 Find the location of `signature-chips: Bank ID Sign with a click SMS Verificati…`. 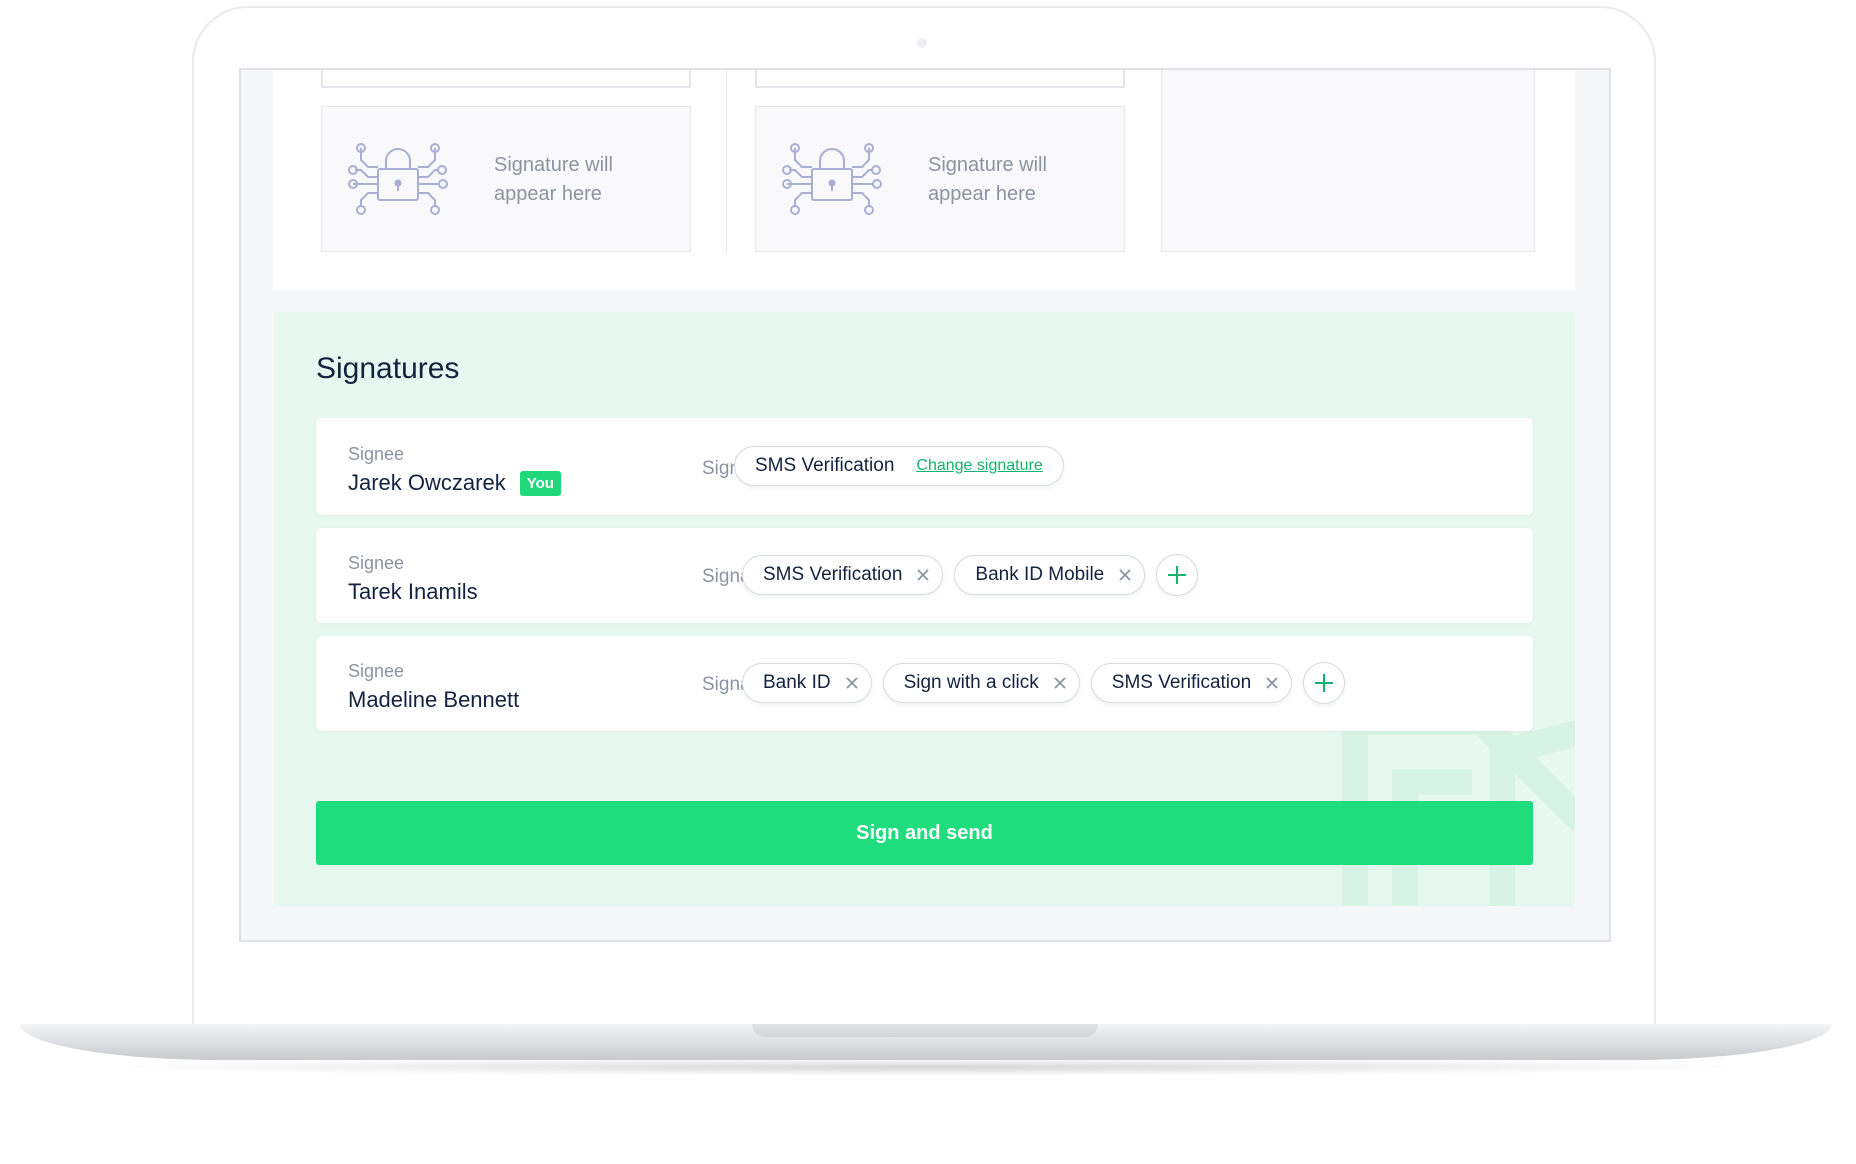

signature-chips: Bank ID Sign with a click SMS Verificati… is located at coordinates (1044, 683).